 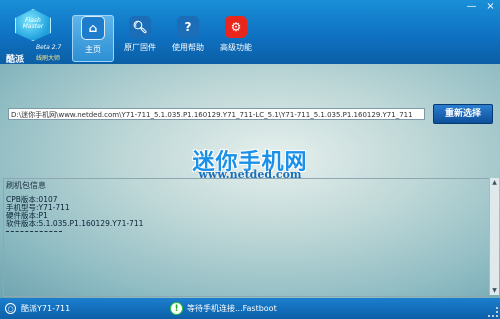 I want to click on logo-badge: Flash Master, so click(x=33, y=25).